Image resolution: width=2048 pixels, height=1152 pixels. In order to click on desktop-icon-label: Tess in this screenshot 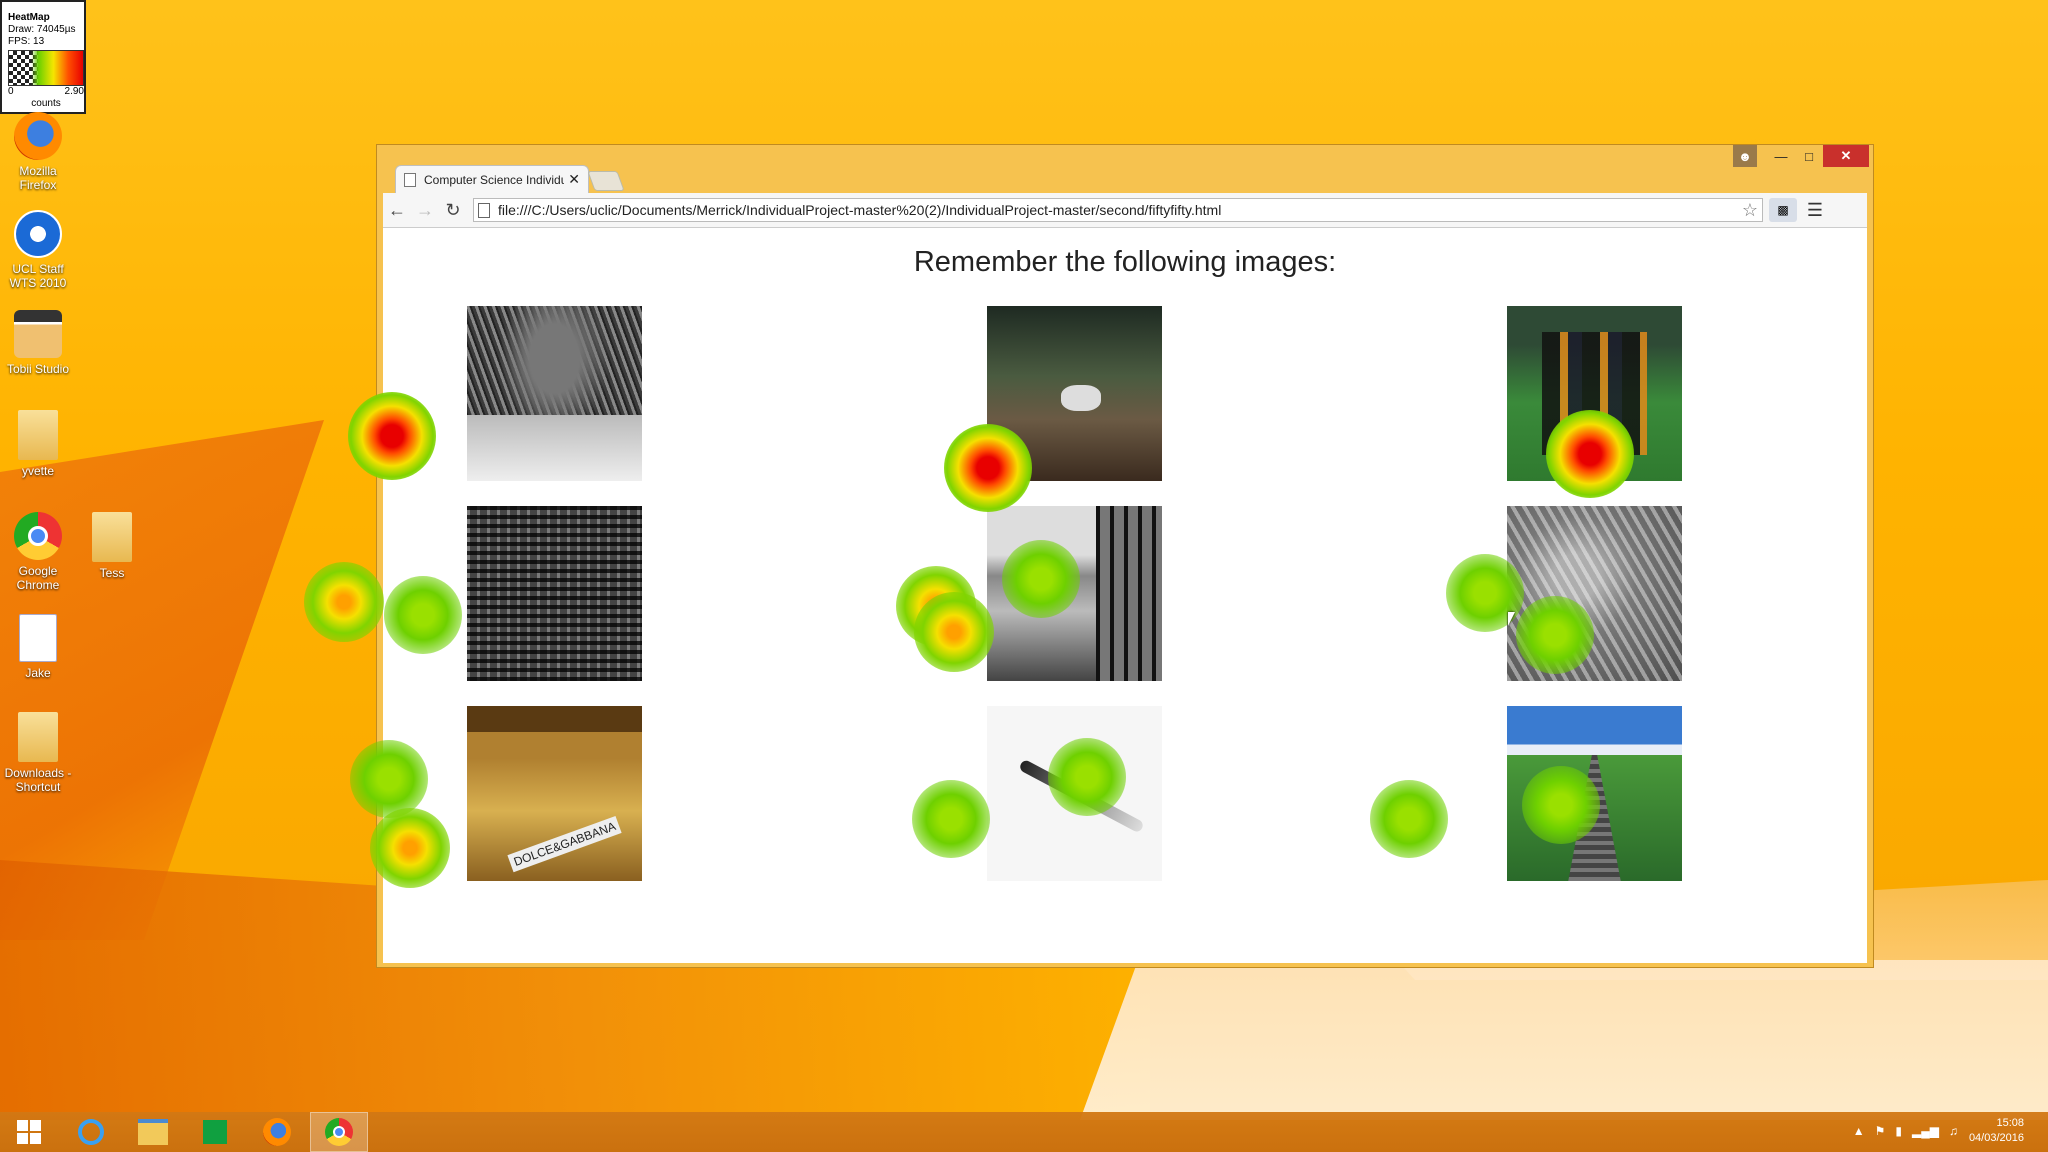, I will do `click(112, 573)`.